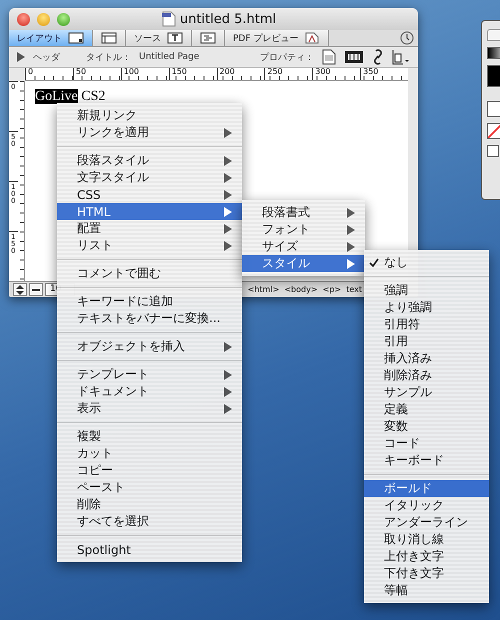 The width and height of the screenshot is (500, 620). Describe the element at coordinates (426, 443) in the screenshot. I see `menu-item: コード` at that location.